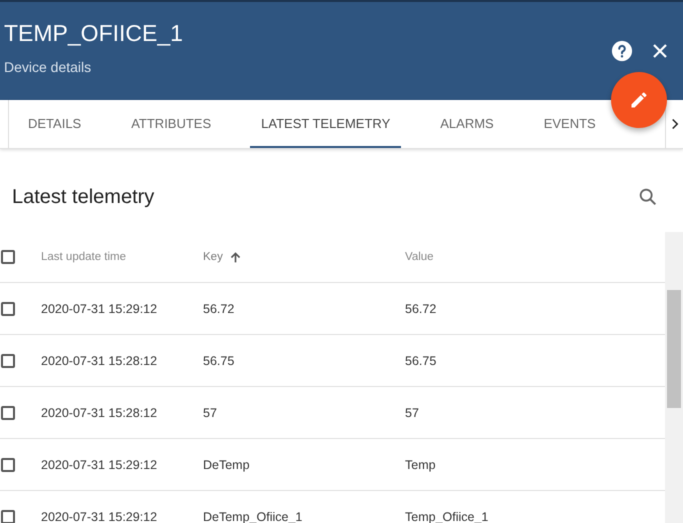 This screenshot has width=683, height=523. Describe the element at coordinates (83, 197) in the screenshot. I see `panel-title: Latest telemetry` at that location.